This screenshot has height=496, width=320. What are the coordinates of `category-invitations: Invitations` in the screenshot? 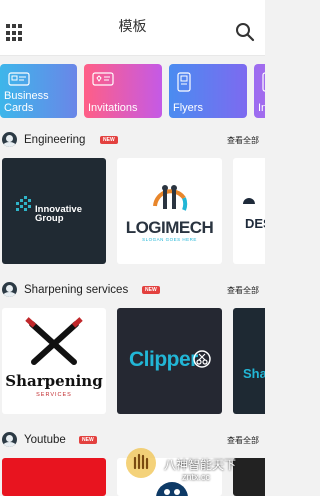 It's located at (123, 91).